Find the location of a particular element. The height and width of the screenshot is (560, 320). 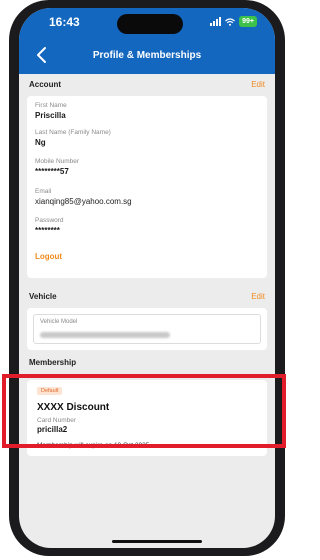

battery-icon: 99+ is located at coordinates (248, 21).